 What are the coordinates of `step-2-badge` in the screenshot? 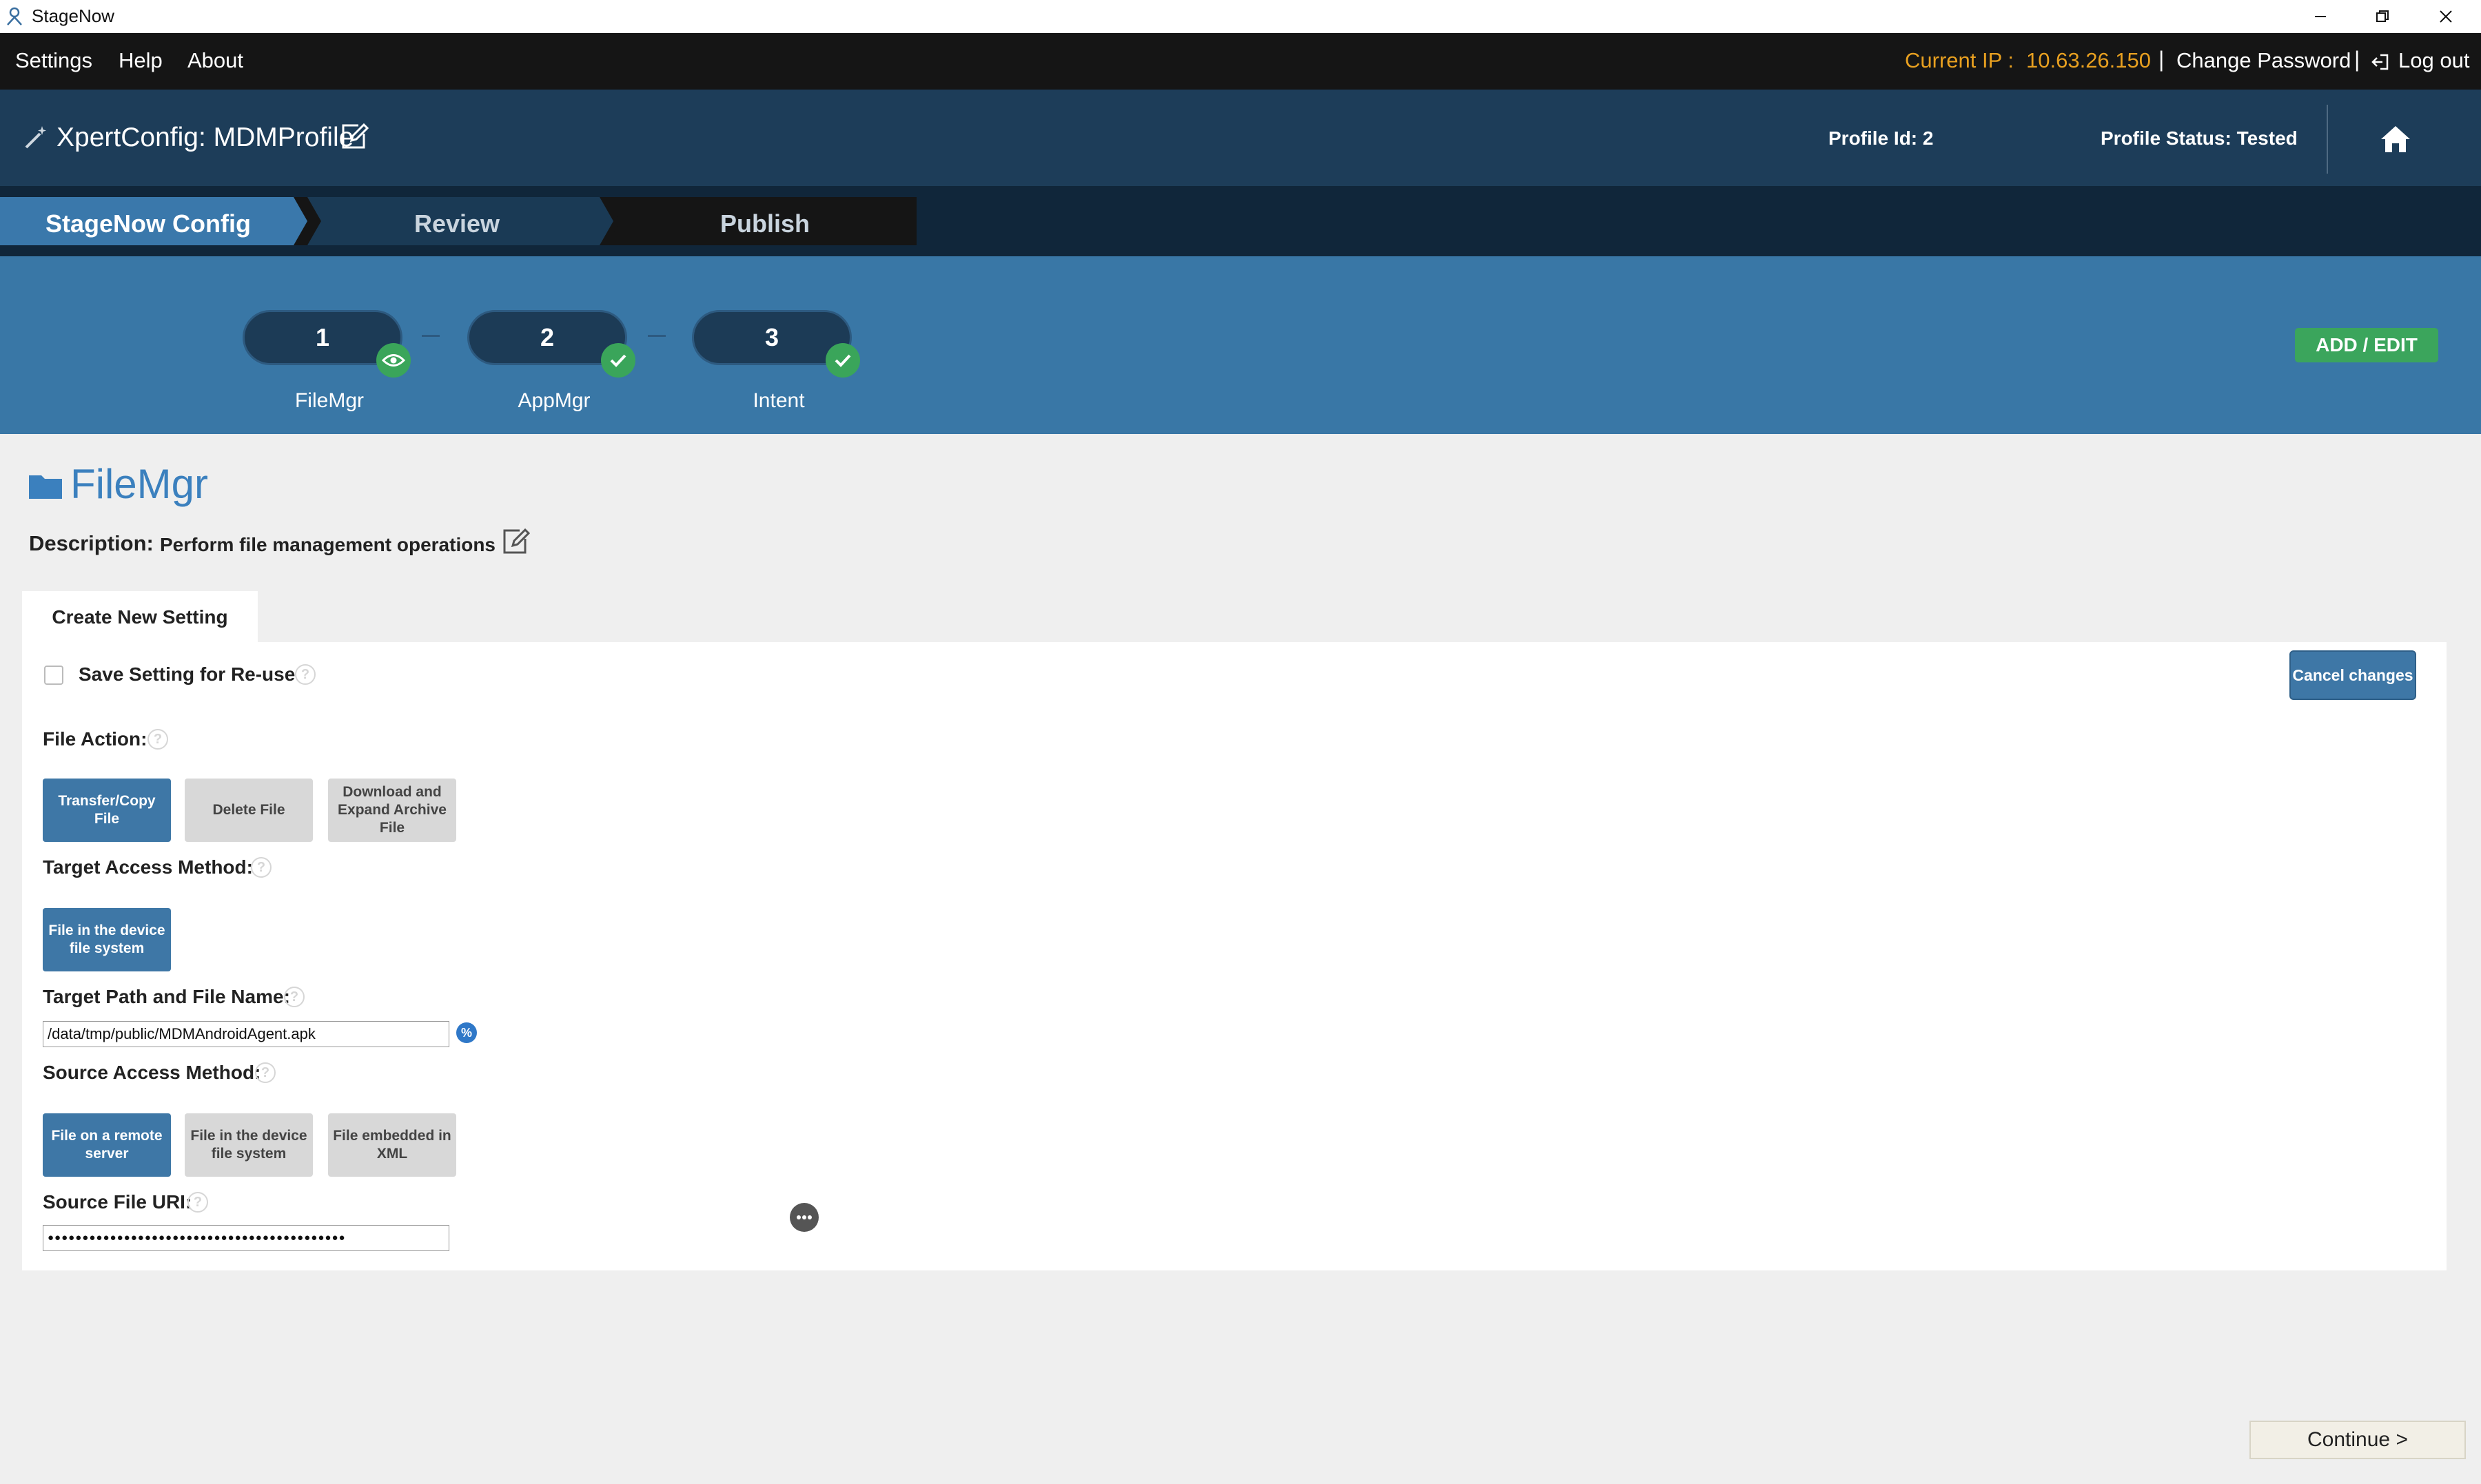 It's located at (618, 360).